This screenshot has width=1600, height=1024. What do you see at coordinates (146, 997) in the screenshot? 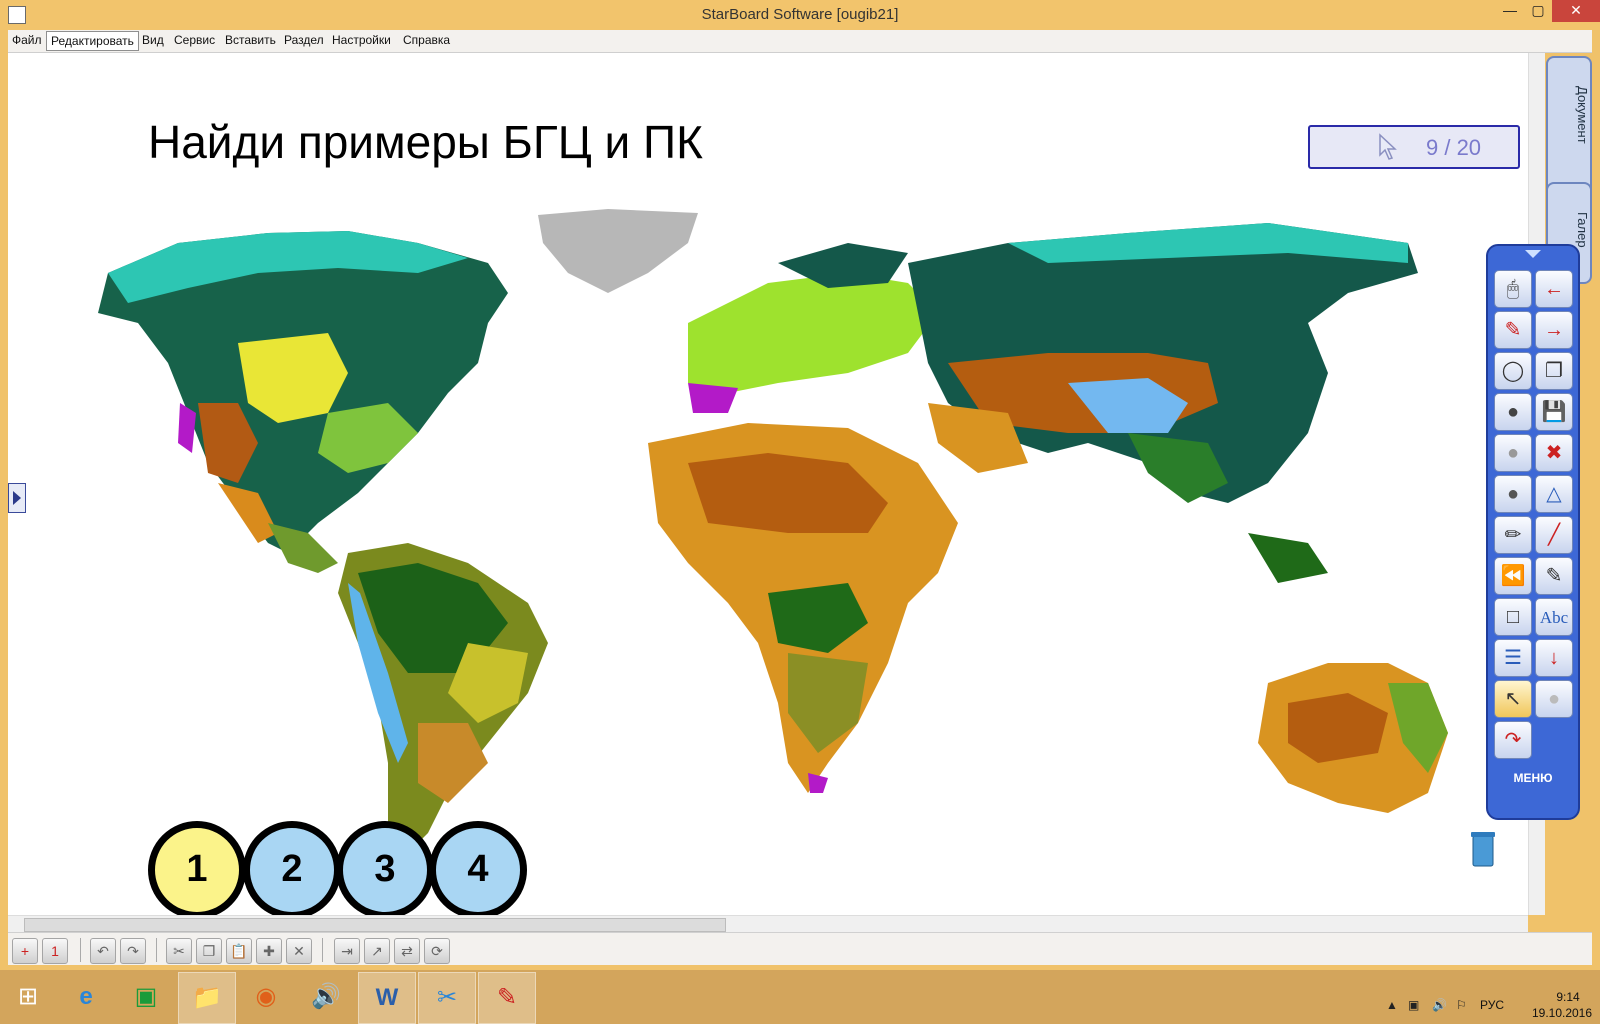
I see `taskbar-store: ▣` at bounding box center [146, 997].